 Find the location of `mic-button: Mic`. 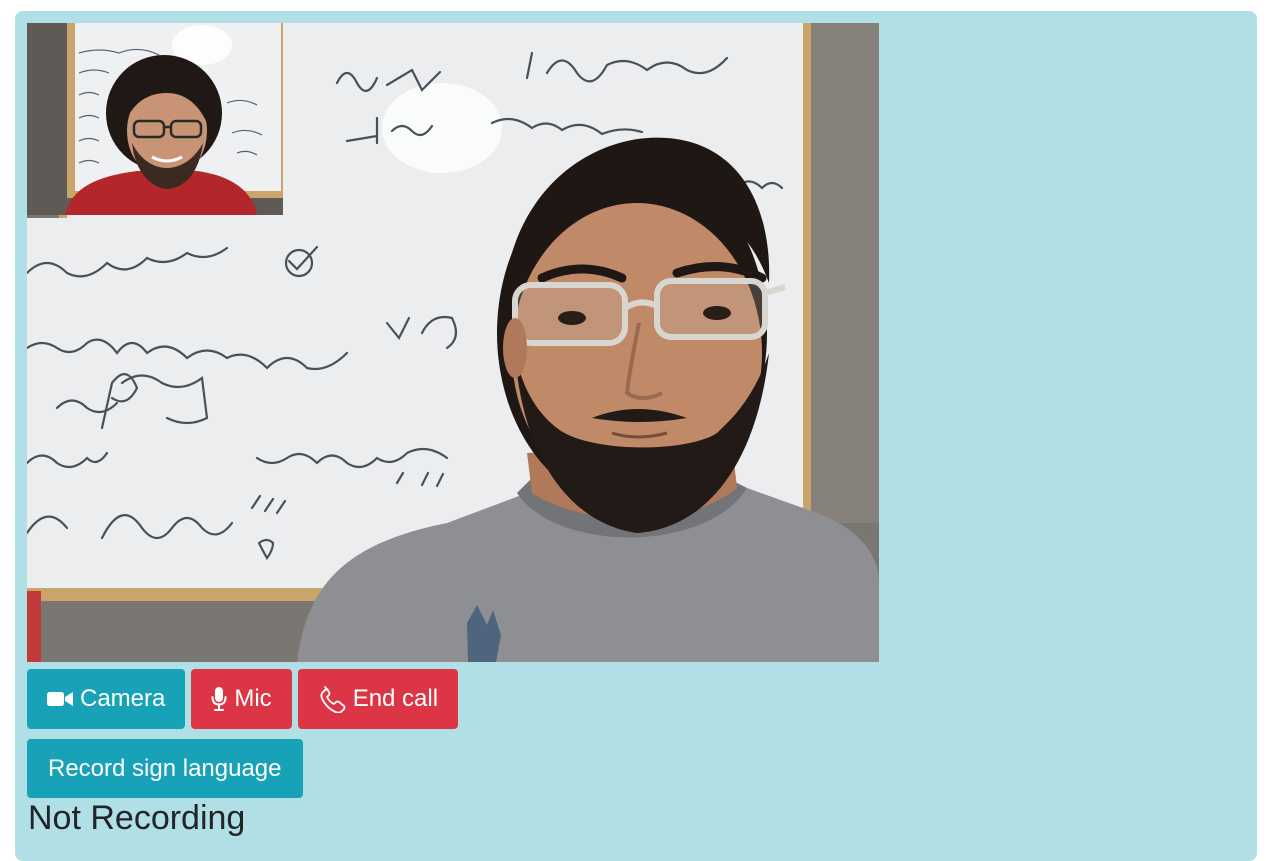

mic-button: Mic is located at coordinates (241, 699).